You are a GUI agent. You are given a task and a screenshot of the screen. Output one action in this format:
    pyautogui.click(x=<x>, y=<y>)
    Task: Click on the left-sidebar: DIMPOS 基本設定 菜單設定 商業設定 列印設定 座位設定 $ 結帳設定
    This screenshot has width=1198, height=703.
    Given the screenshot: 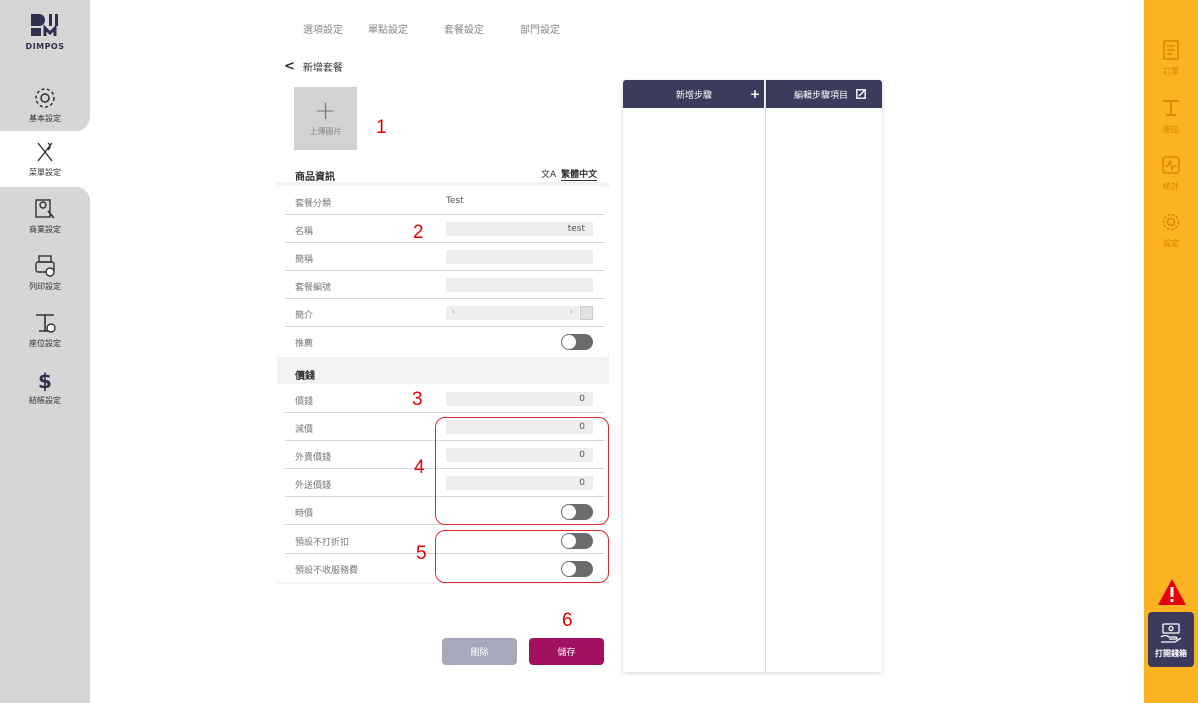 What is the action you would take?
    pyautogui.click(x=45, y=351)
    